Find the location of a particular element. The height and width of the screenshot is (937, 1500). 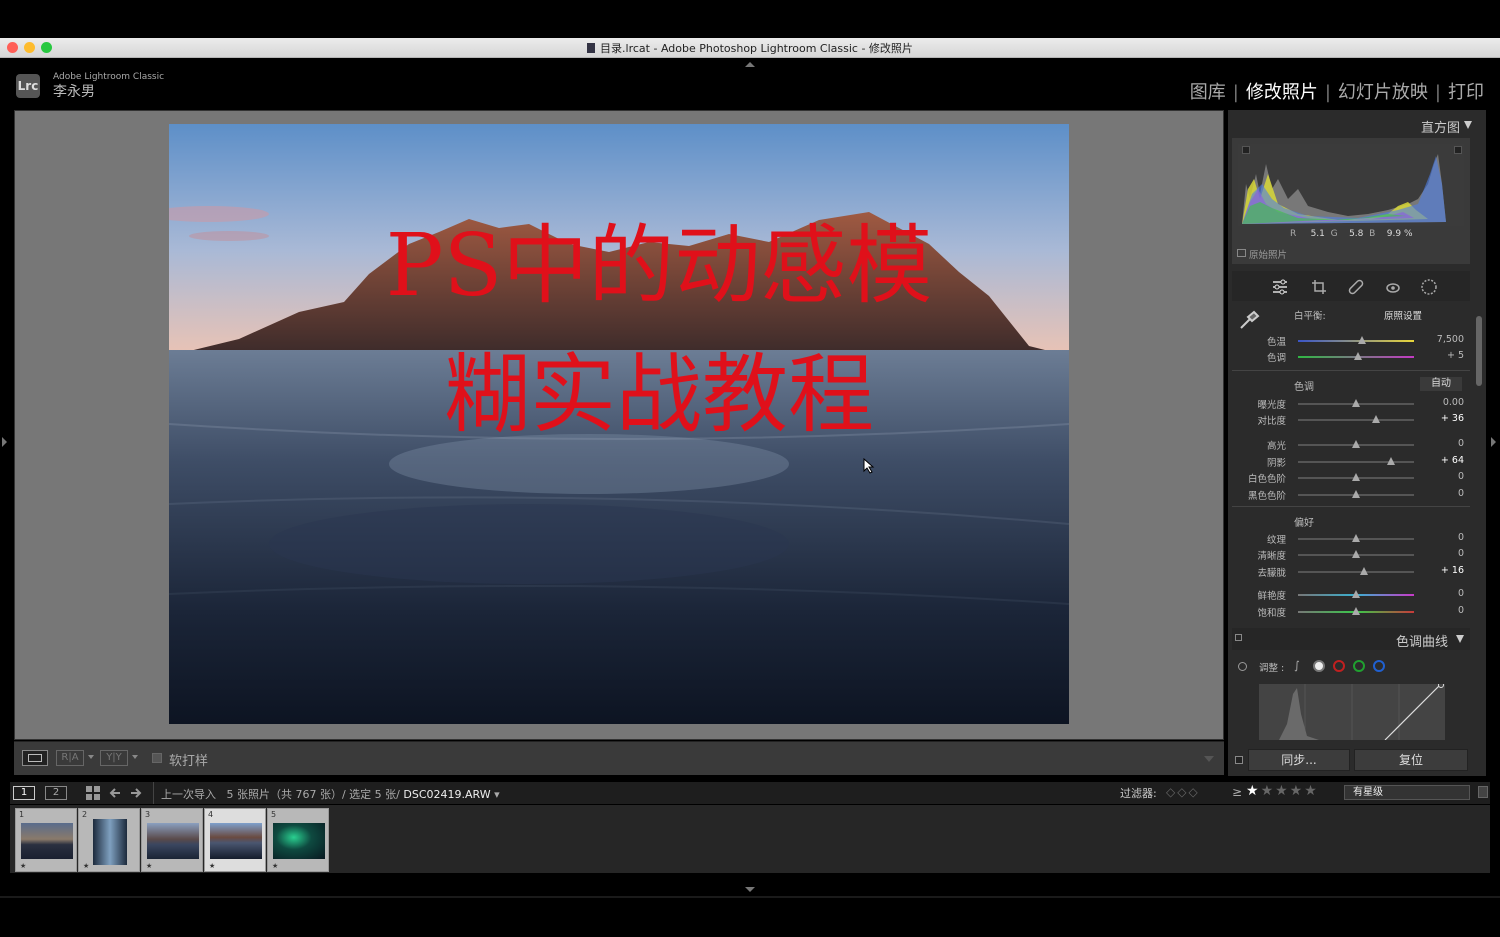

clarity-slider: 清晰度 0 is located at coordinates (1352, 555).